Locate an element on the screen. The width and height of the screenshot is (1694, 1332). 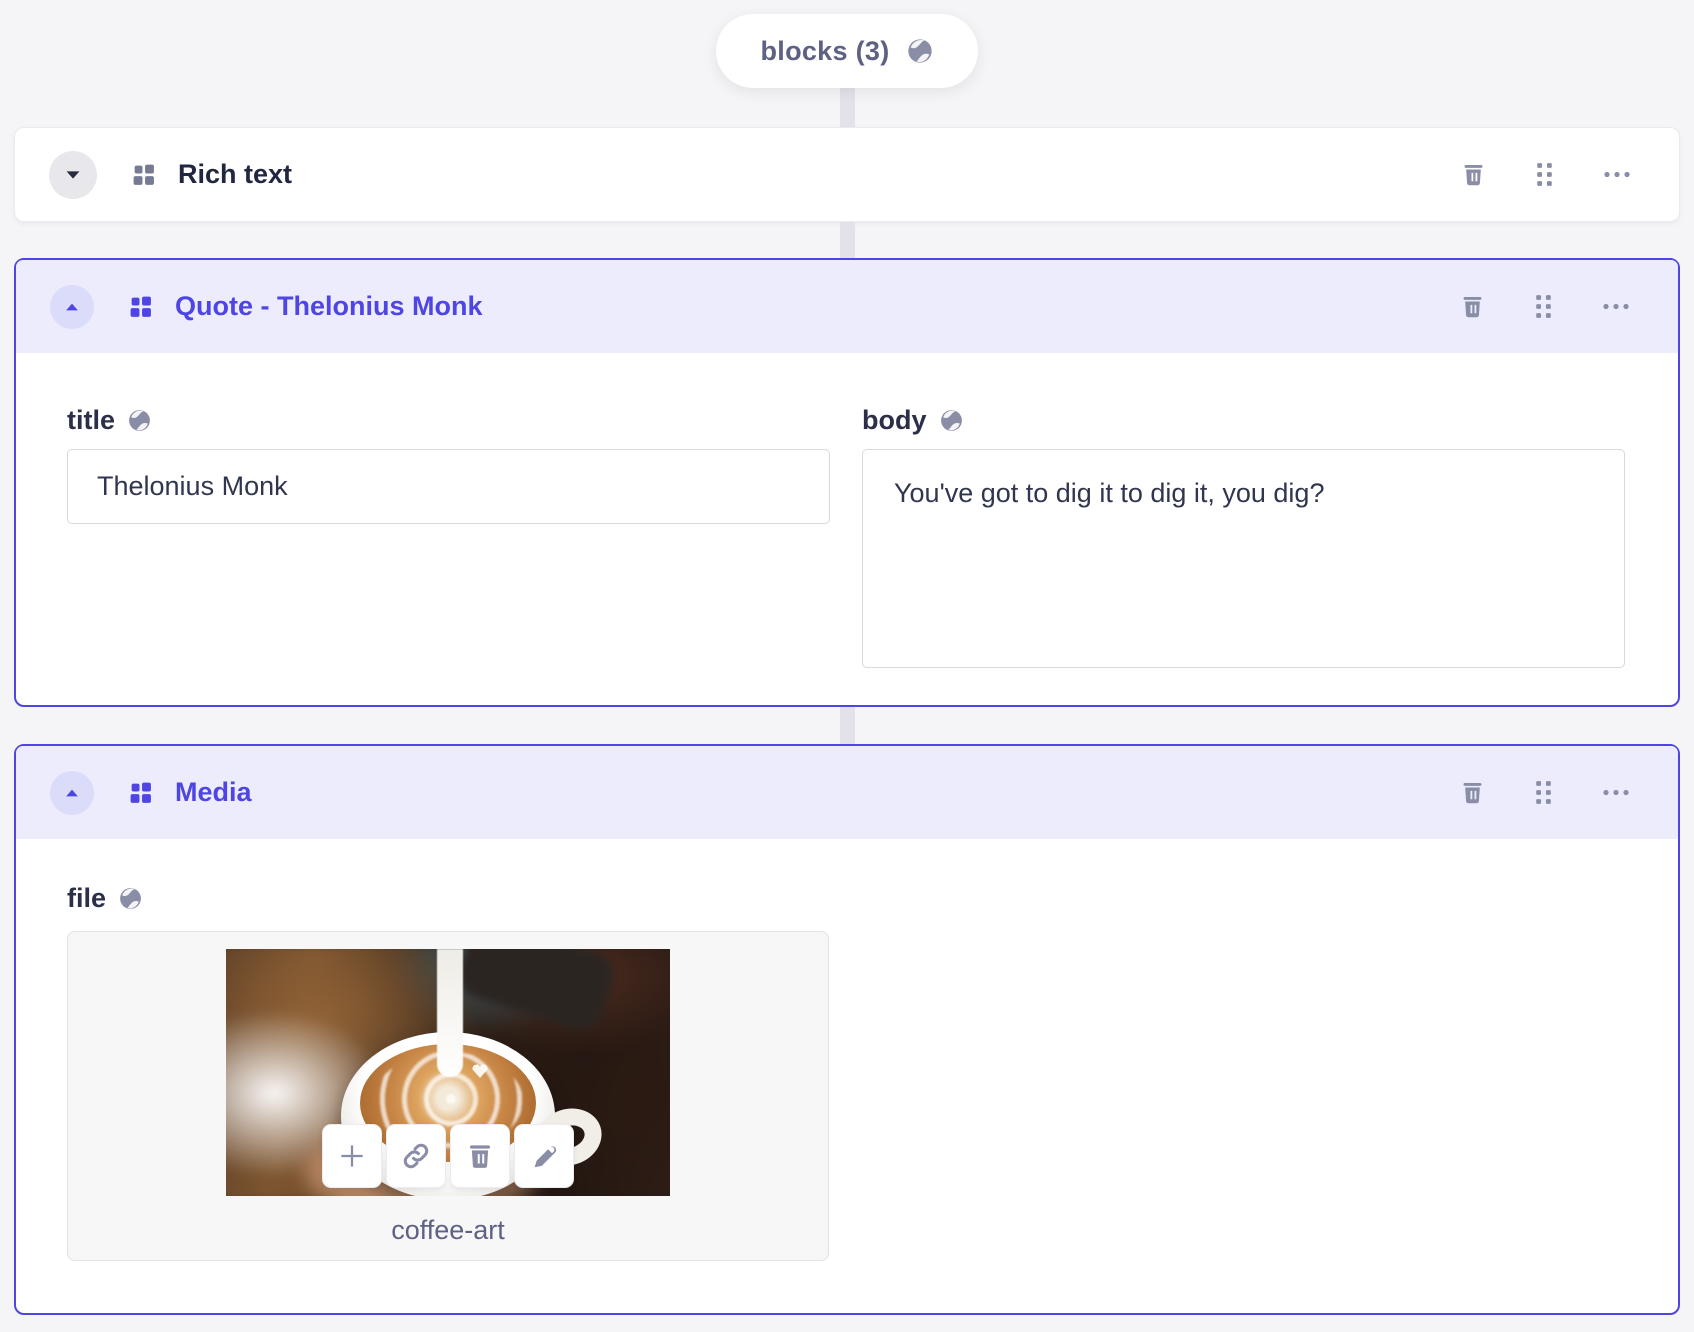
plus-icon is located at coordinates (352, 1156).